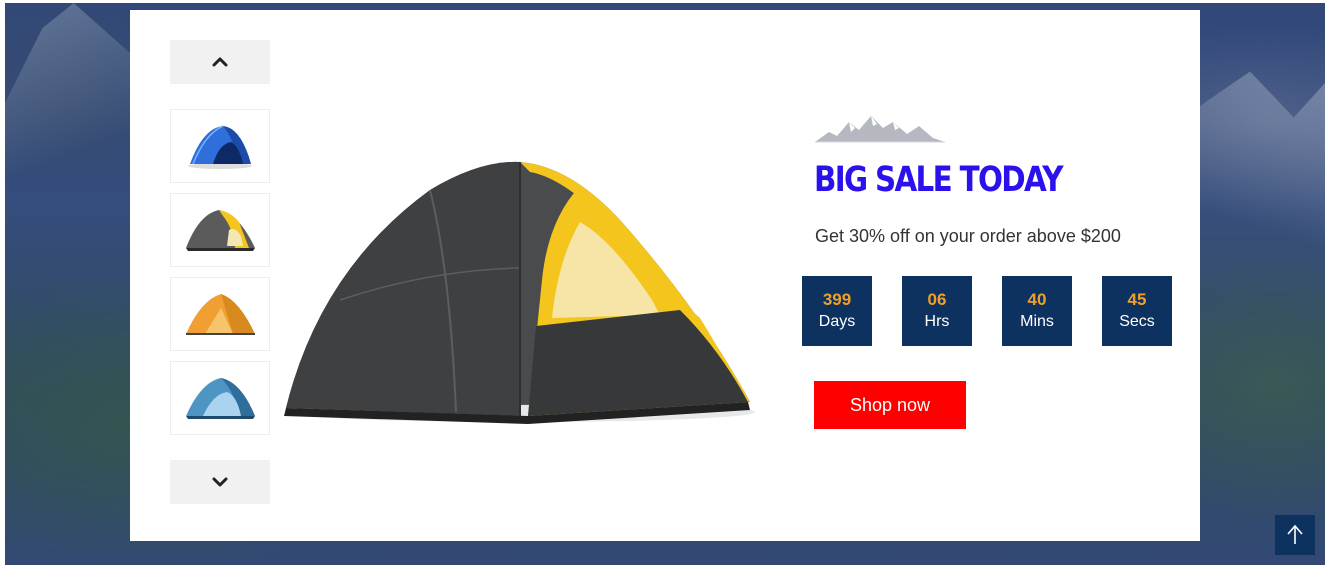 The image size is (1330, 568). I want to click on countdown-seconds: 45 Secs, so click(1137, 311).